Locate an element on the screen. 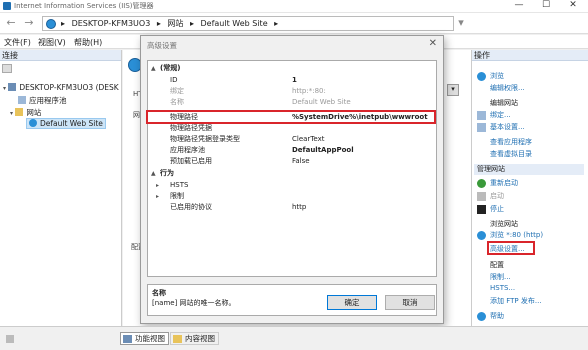 The image size is (588, 350). category-behavior: ▲ 行为 is located at coordinates (292, 173).